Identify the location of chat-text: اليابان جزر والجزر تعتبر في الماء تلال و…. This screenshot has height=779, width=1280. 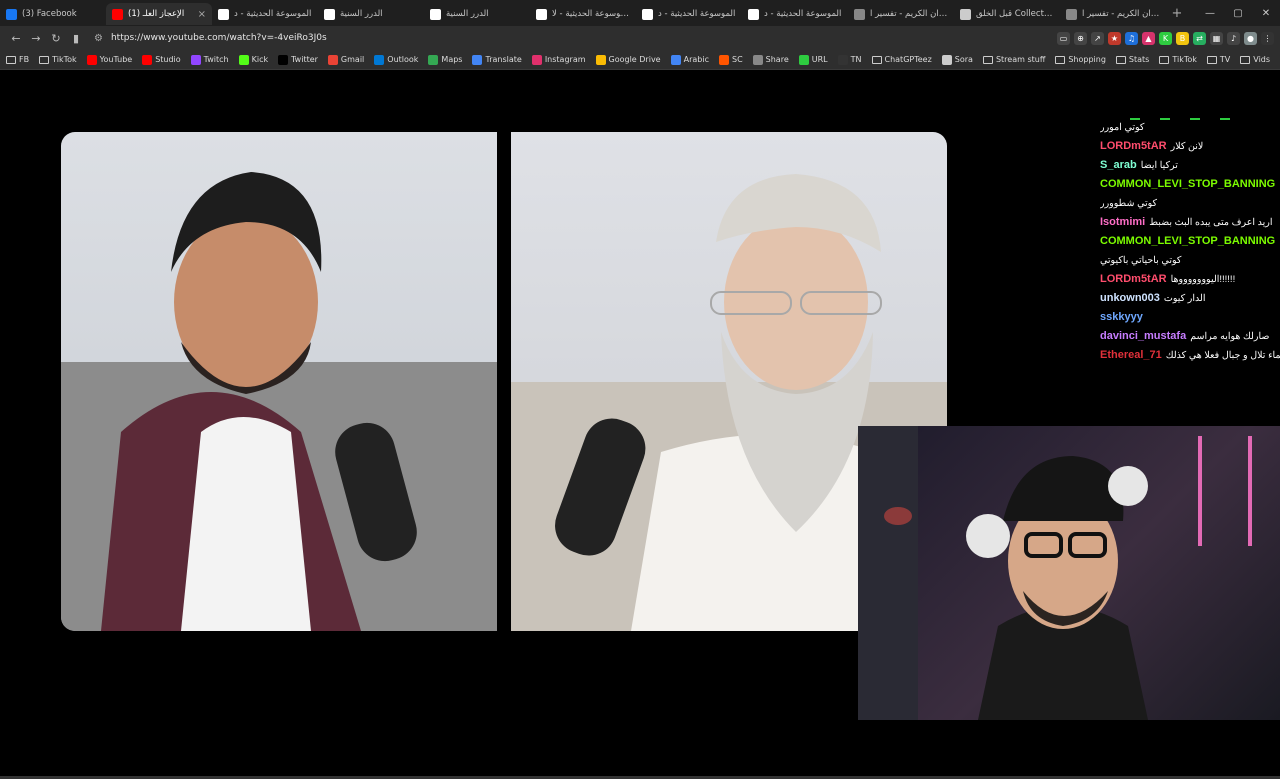
(1222, 355).